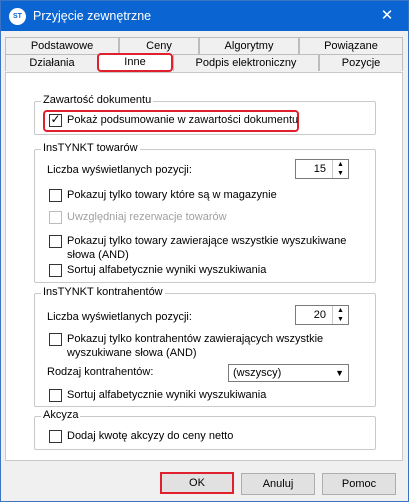 The height and width of the screenshot is (502, 409). I want to click on kontrahenci-count-spinner: 20 ▲ ▼, so click(322, 315).